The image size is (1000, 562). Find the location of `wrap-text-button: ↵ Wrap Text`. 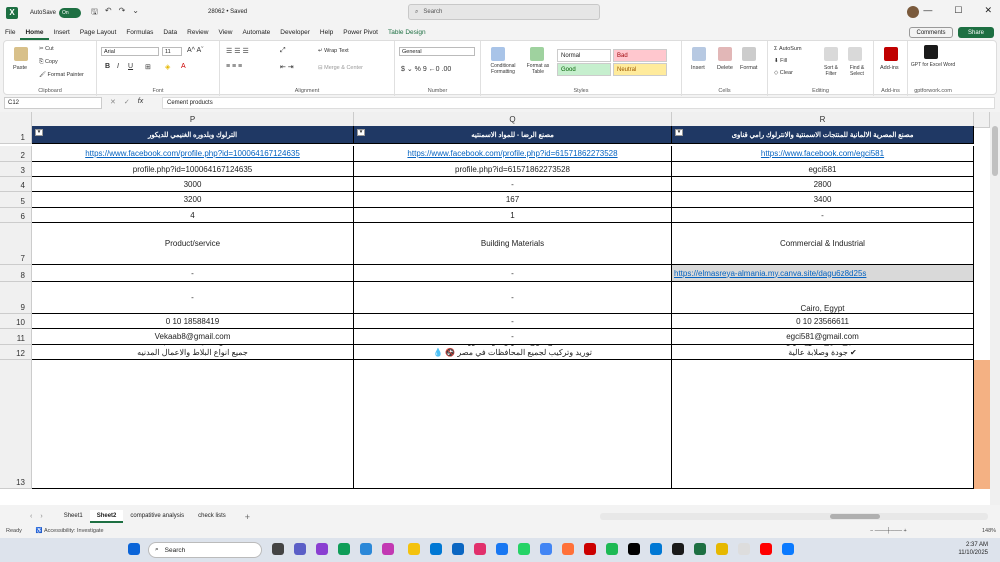

wrap-text-button: ↵ Wrap Text is located at coordinates (333, 51).